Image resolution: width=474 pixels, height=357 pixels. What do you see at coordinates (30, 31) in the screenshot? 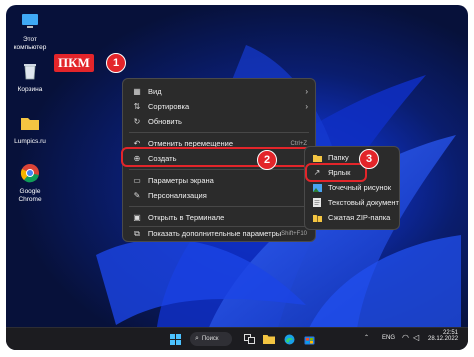
I see `desktop-icon-this-pc: Этот компьютер` at bounding box center [30, 31].